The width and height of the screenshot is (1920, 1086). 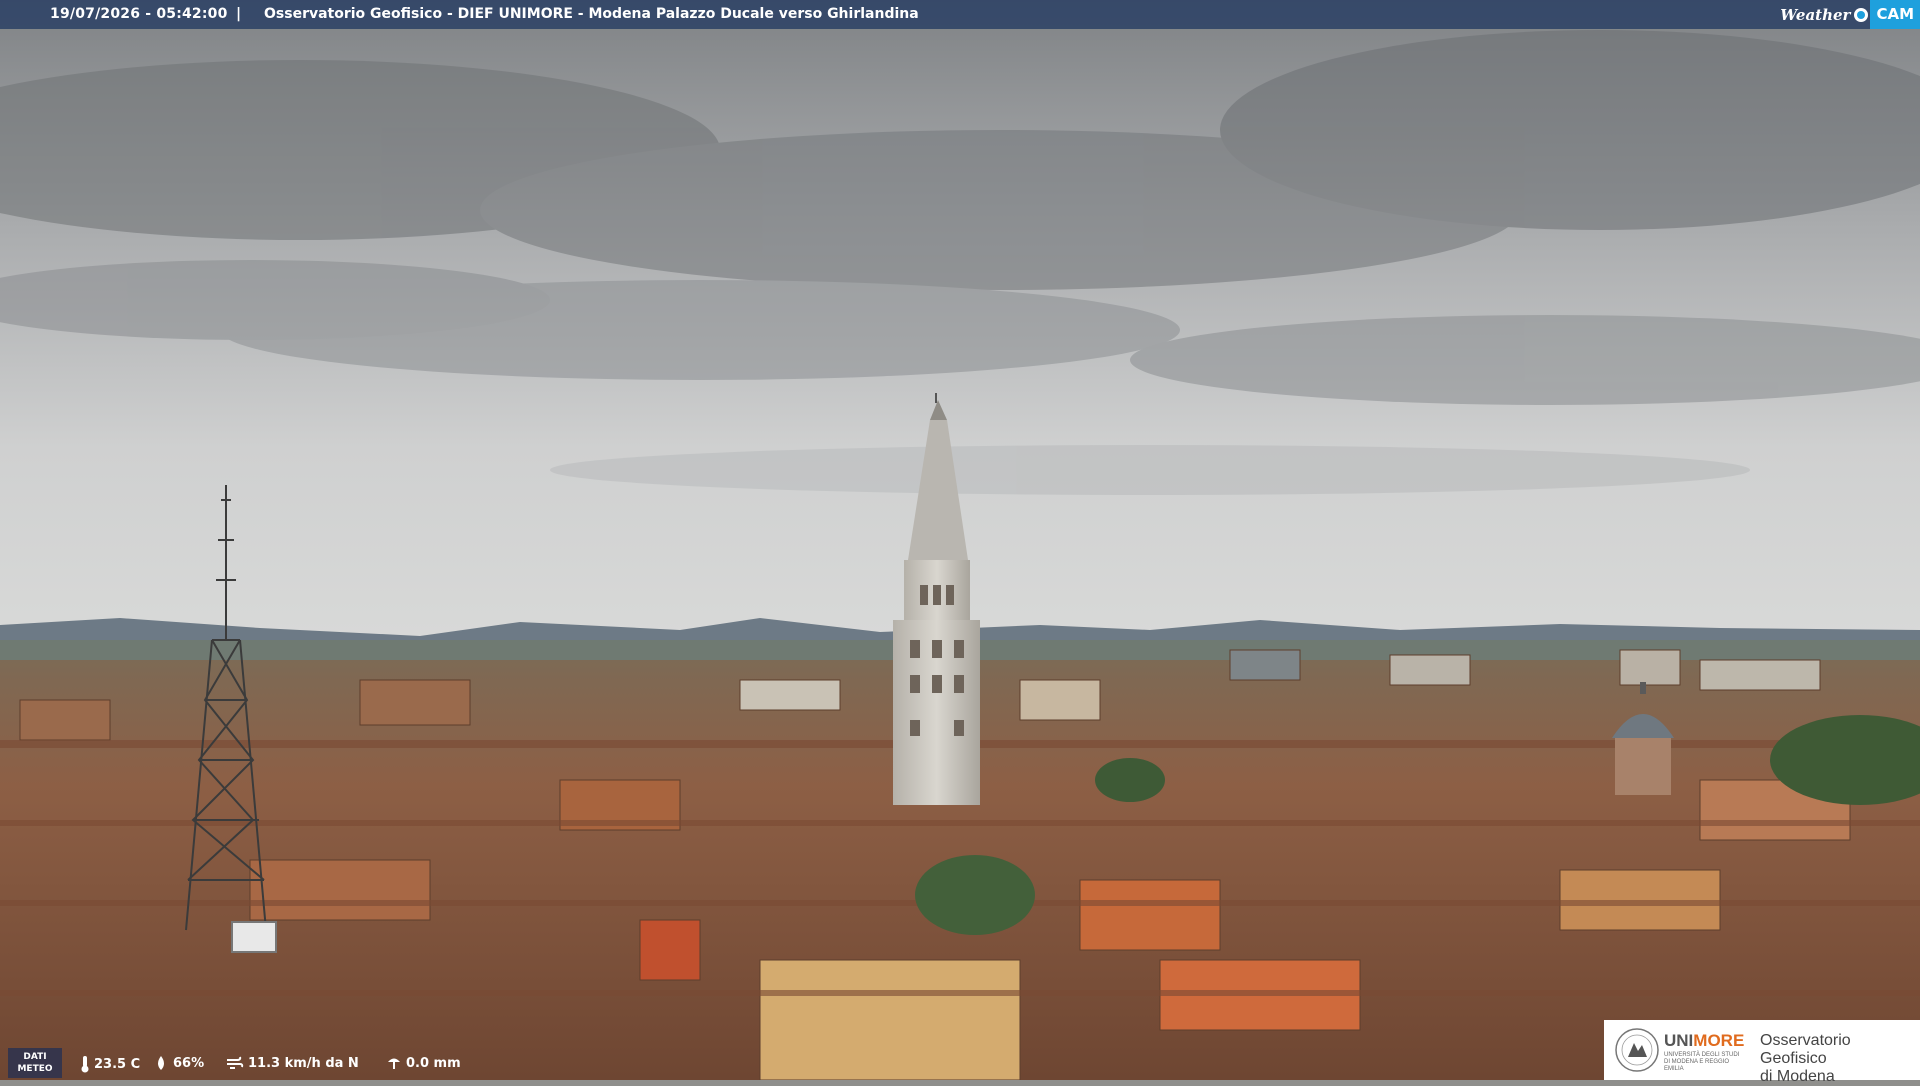 What do you see at coordinates (1719, 1040) in the screenshot?
I see `more-text: MORE` at bounding box center [1719, 1040].